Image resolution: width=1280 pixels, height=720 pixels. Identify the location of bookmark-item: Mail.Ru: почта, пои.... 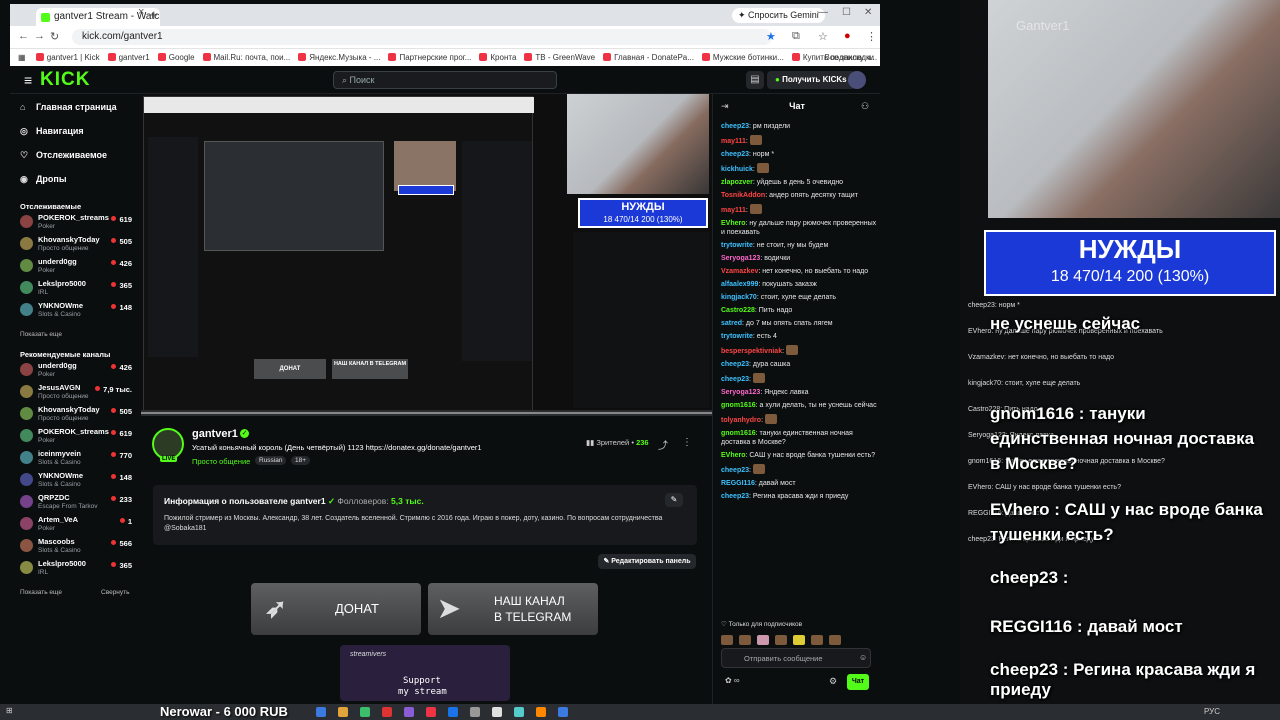
(246, 57).